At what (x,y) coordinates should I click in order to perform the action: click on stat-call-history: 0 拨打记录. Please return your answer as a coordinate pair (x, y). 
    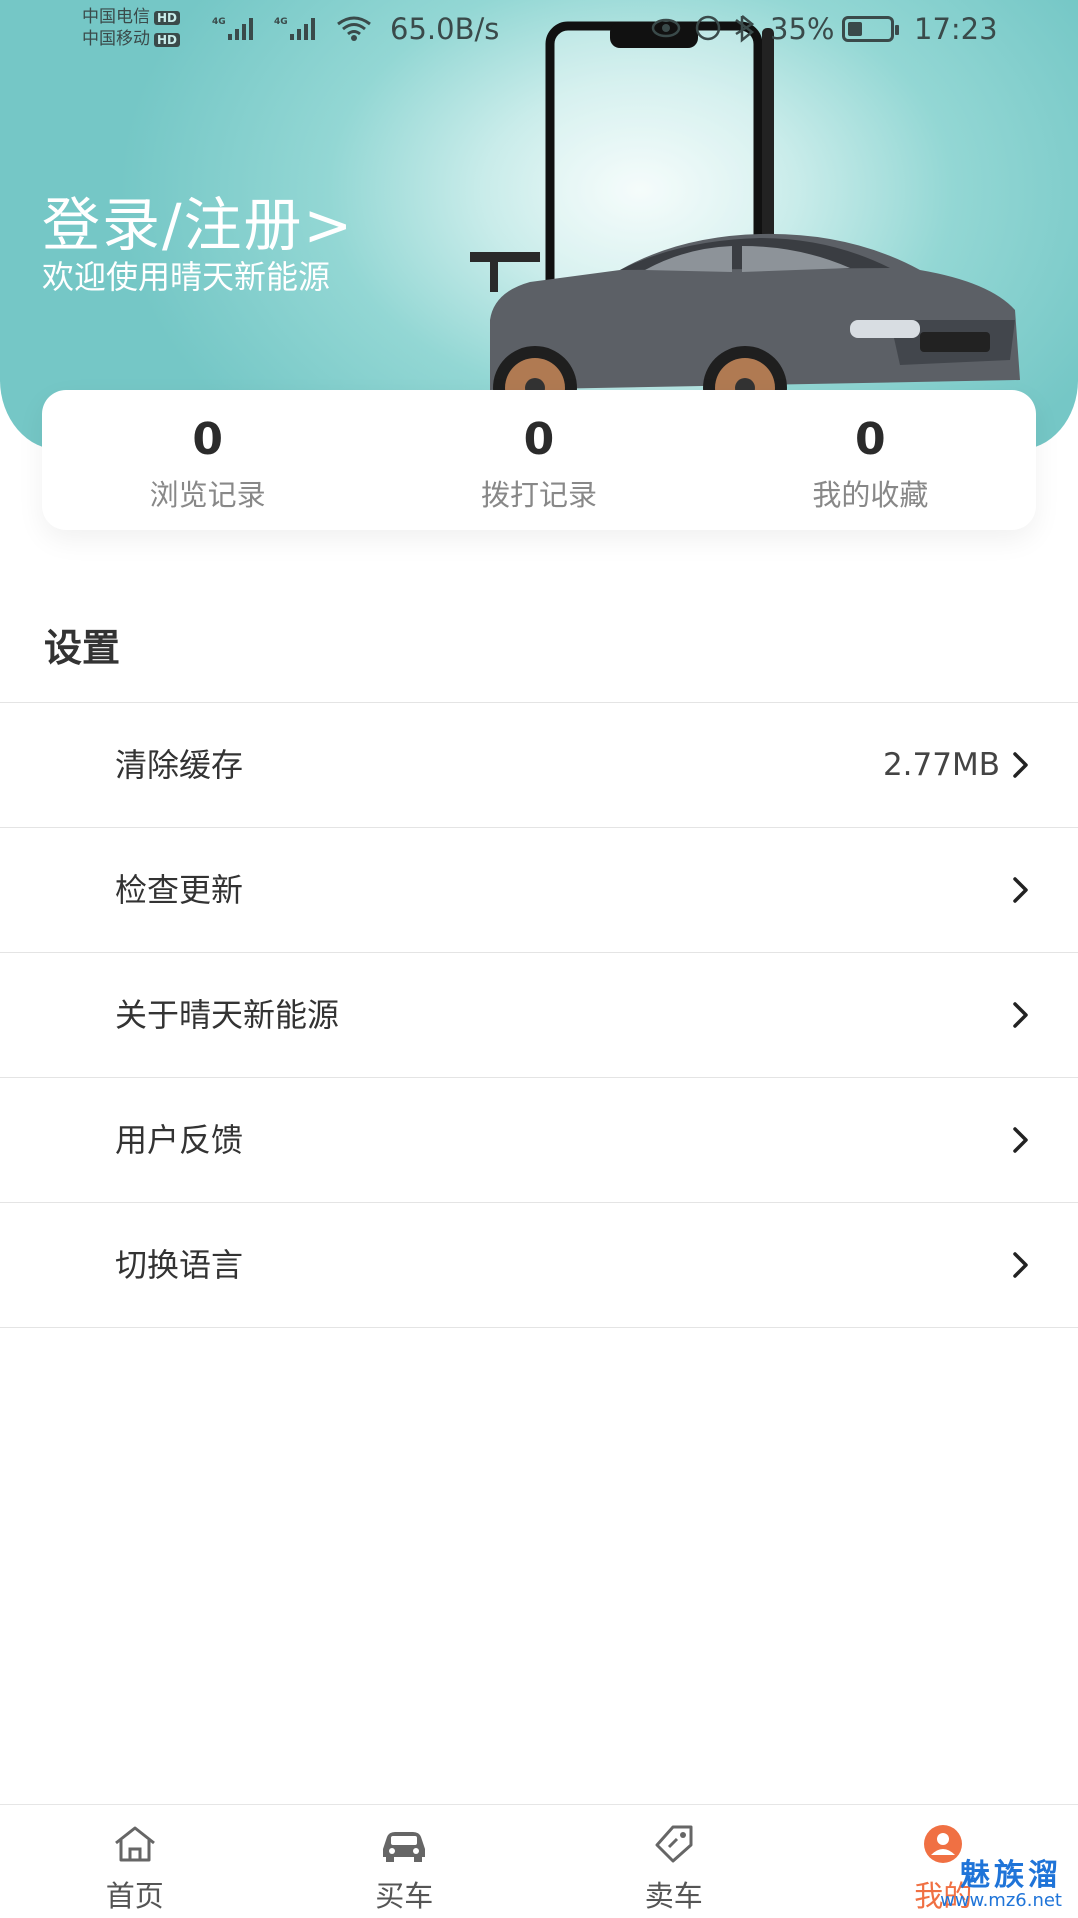
    Looking at the image, I should click on (538, 460).